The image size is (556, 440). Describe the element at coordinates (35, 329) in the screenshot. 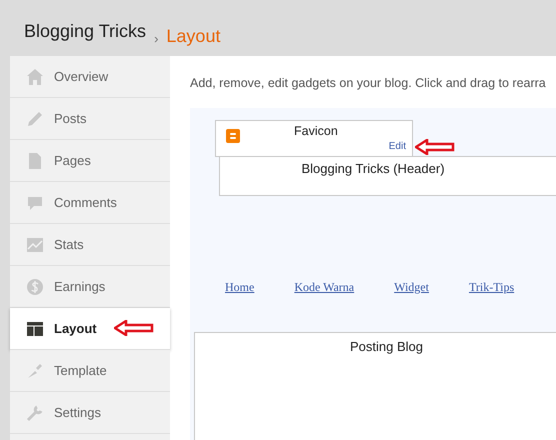

I see `layout-icon` at that location.